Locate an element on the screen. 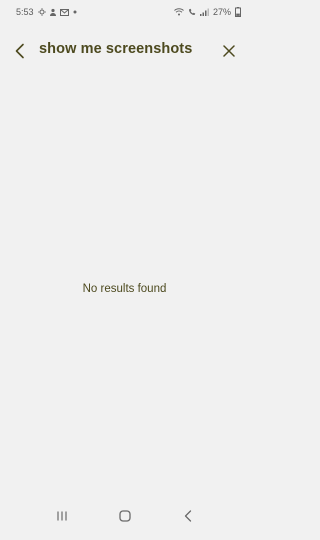 The height and width of the screenshot is (540, 320). navigation-bar is located at coordinates (124, 516).